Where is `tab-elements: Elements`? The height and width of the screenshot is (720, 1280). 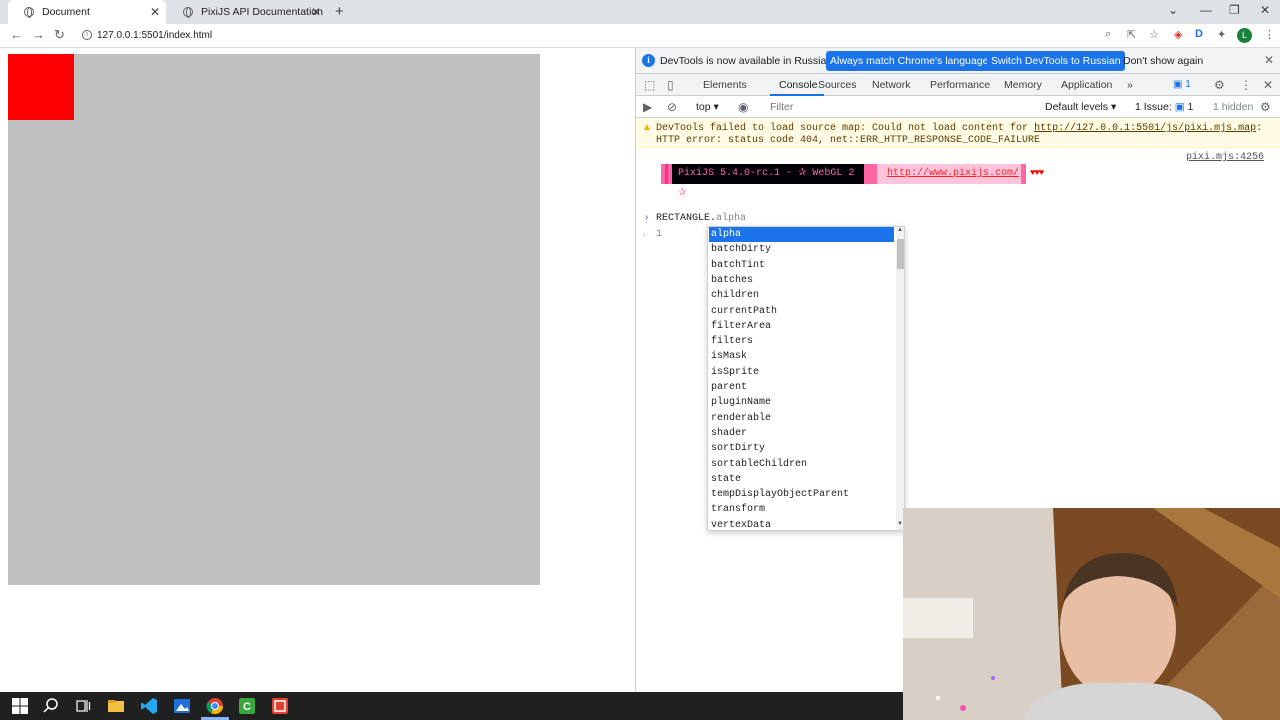 tab-elements: Elements is located at coordinates (725, 85).